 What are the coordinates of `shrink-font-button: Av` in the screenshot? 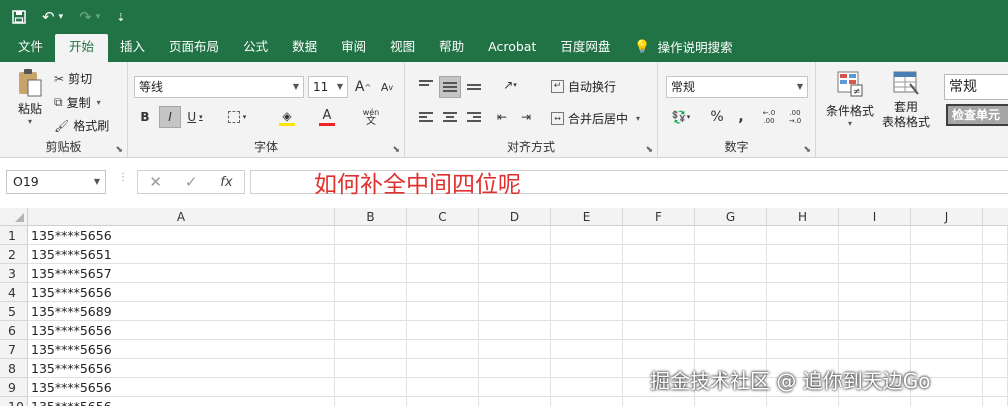 It's located at (387, 87).